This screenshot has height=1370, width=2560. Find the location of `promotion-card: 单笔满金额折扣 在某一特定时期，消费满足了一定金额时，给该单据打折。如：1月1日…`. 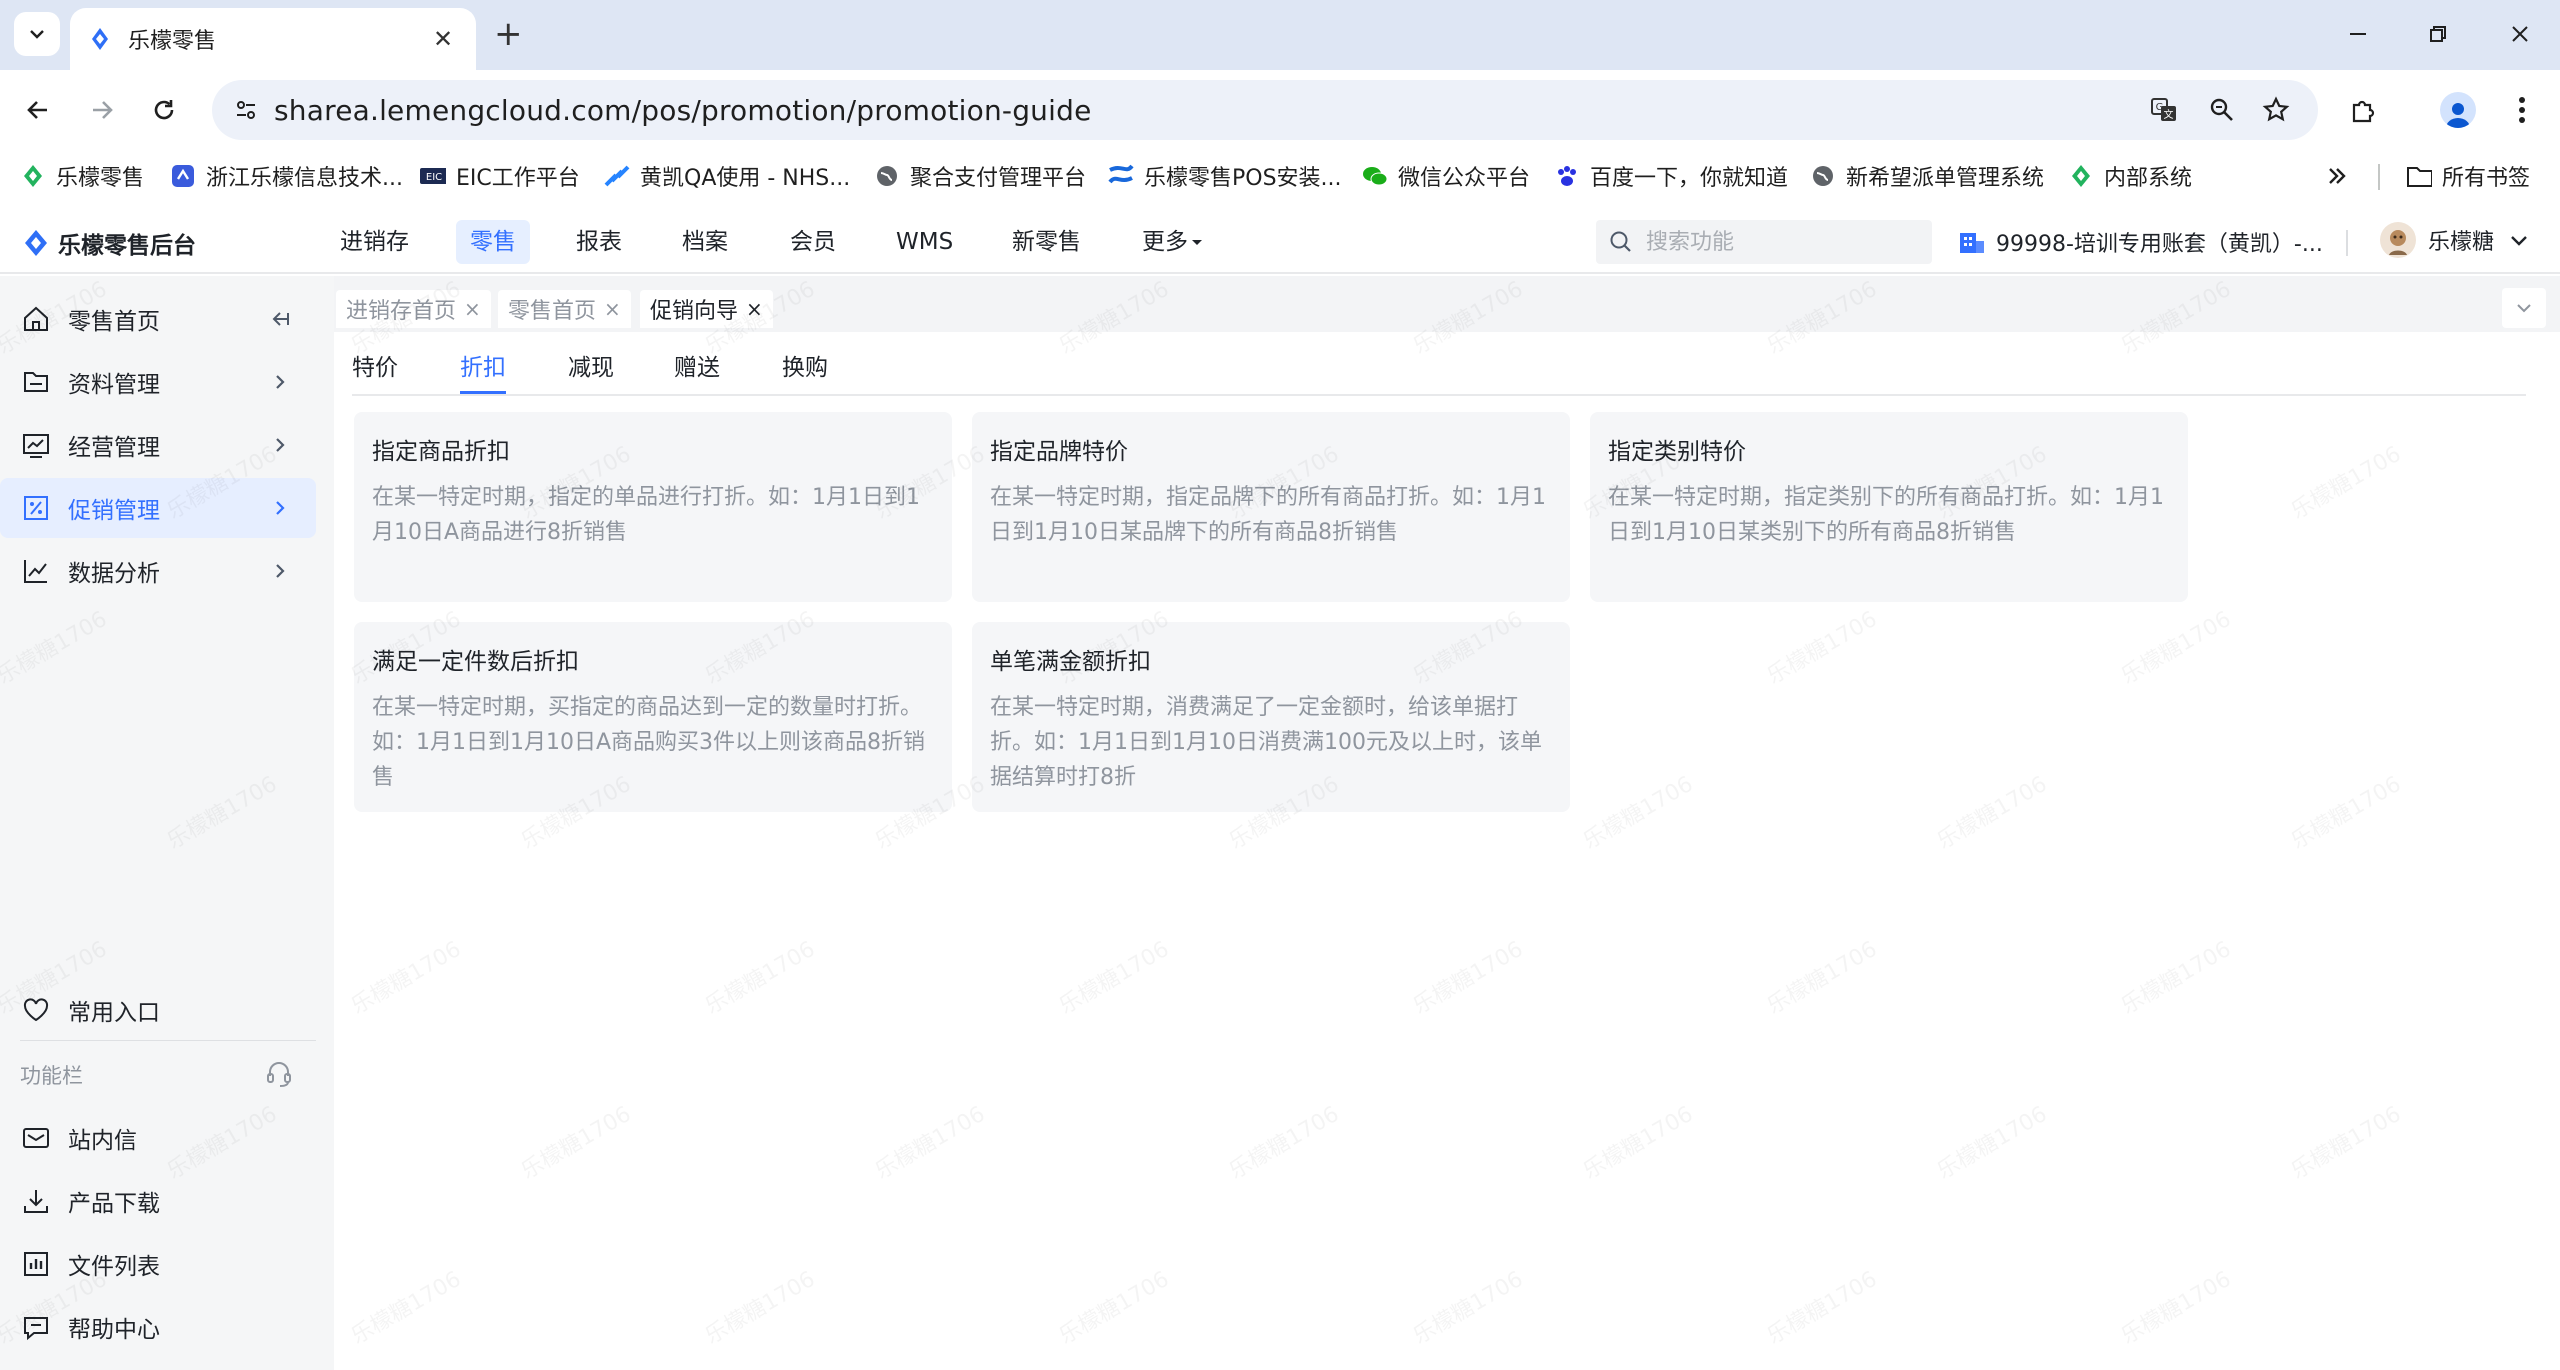

promotion-card: 单笔满金额折扣 在某一特定时期，消费满足了一定金额时，给该单据打折。如：1月1日… is located at coordinates (1271, 717).